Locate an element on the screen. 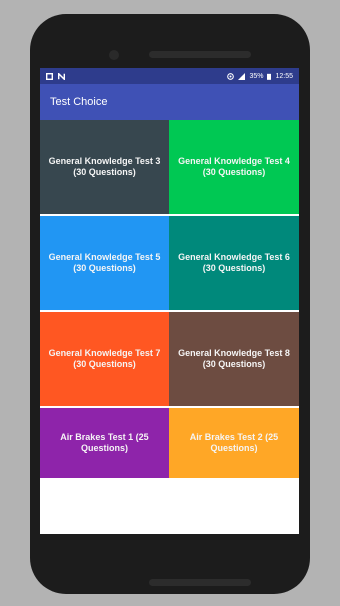  test-tile-gk5: General Knowledge Test 5 (30 Questions) is located at coordinates (104, 263).